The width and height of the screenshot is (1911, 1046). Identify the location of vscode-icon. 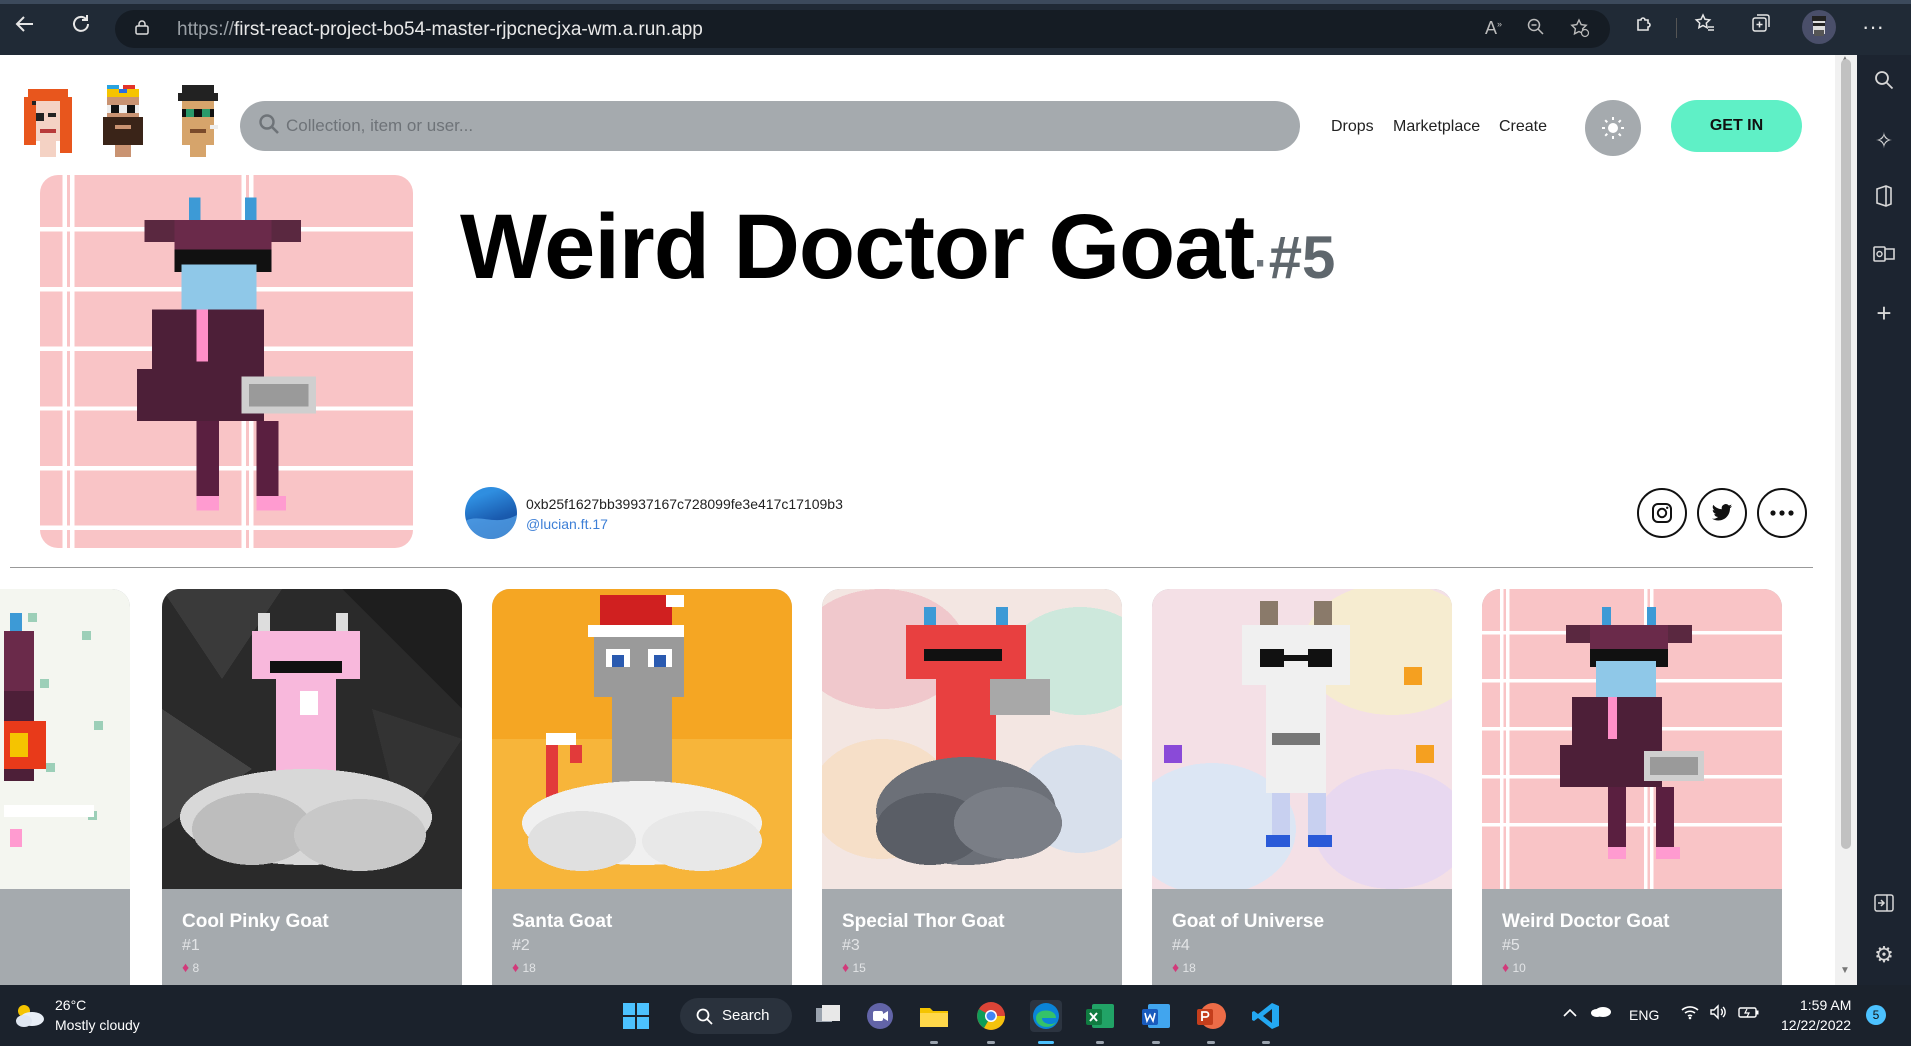
(1266, 1016).